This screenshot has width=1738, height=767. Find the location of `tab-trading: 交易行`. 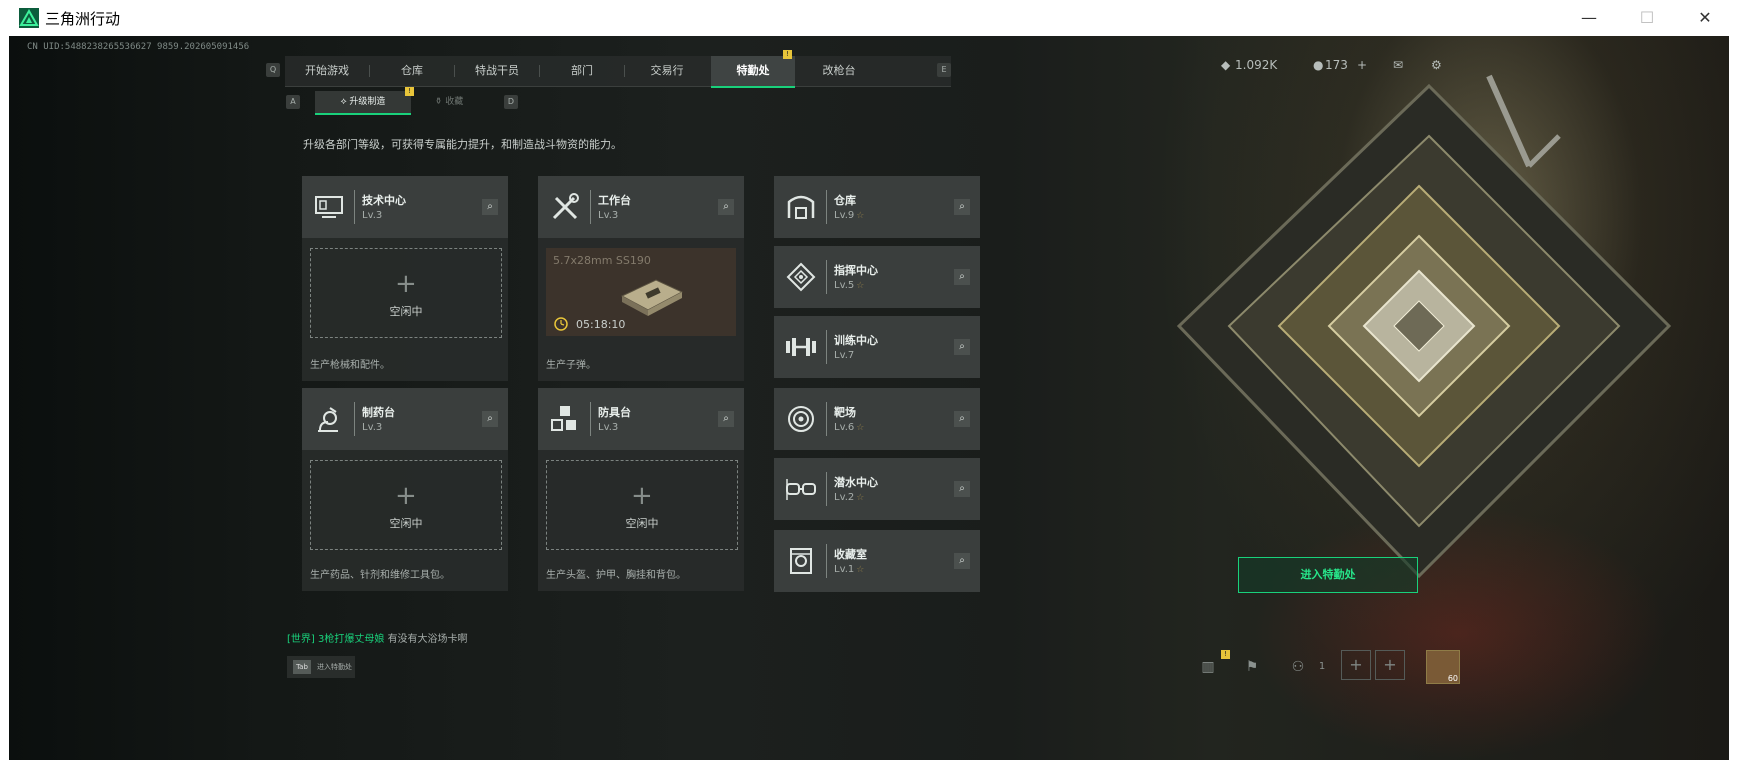

tab-trading: 交易行 is located at coordinates (667, 71).